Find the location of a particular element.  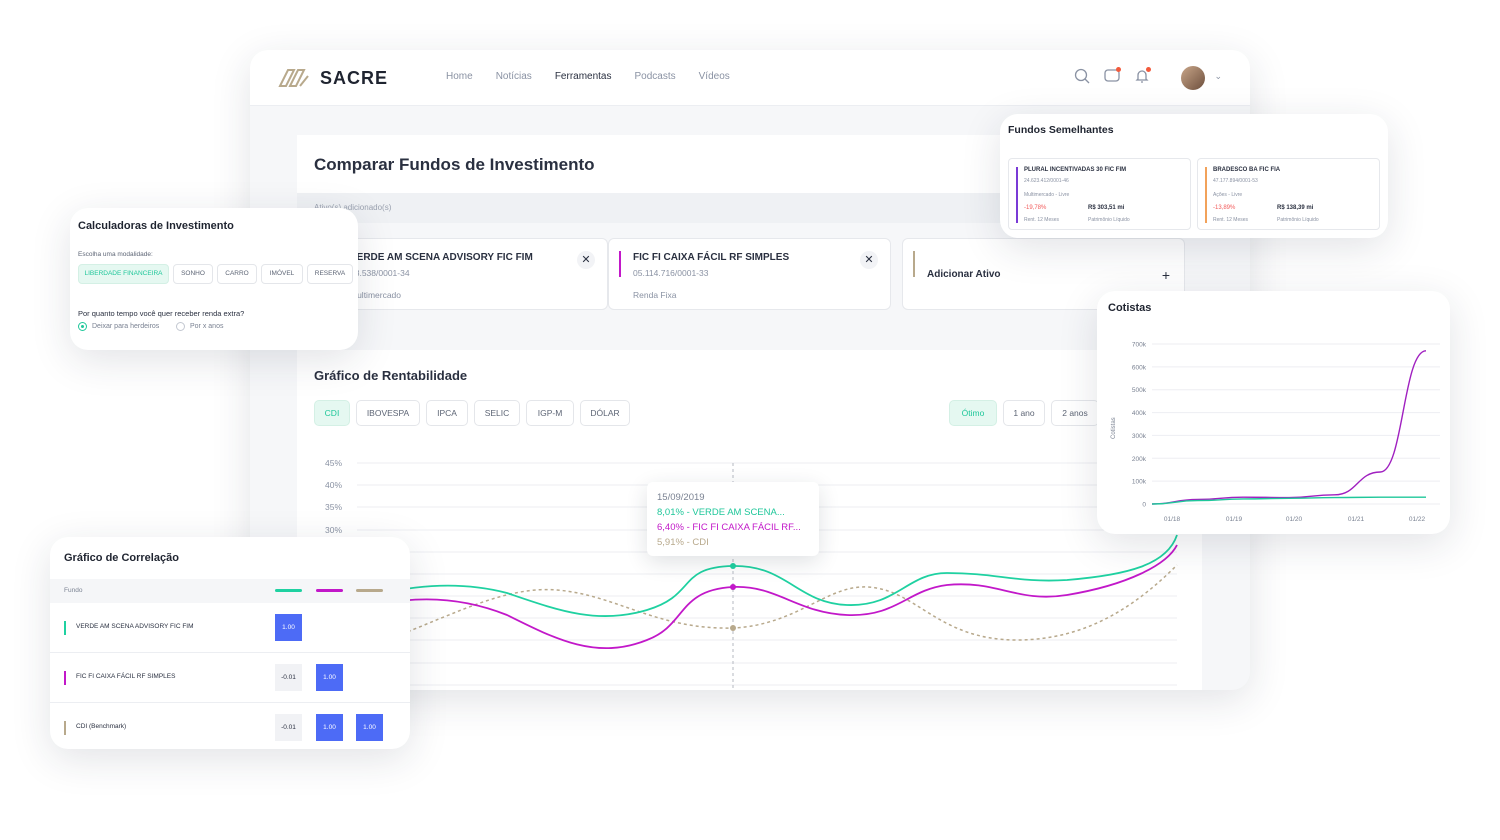

compare-header: Comparar Fundos de Investimento is located at coordinates (677, 164).